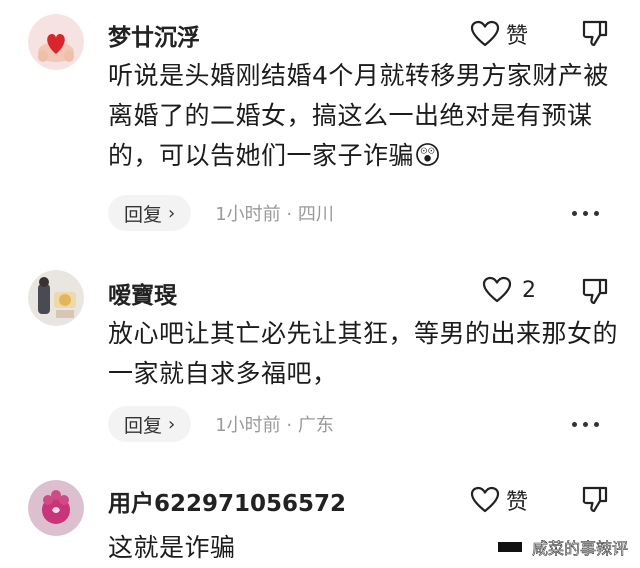  I want to click on timestamp-location: 1小时前 · 广东, so click(274, 425).